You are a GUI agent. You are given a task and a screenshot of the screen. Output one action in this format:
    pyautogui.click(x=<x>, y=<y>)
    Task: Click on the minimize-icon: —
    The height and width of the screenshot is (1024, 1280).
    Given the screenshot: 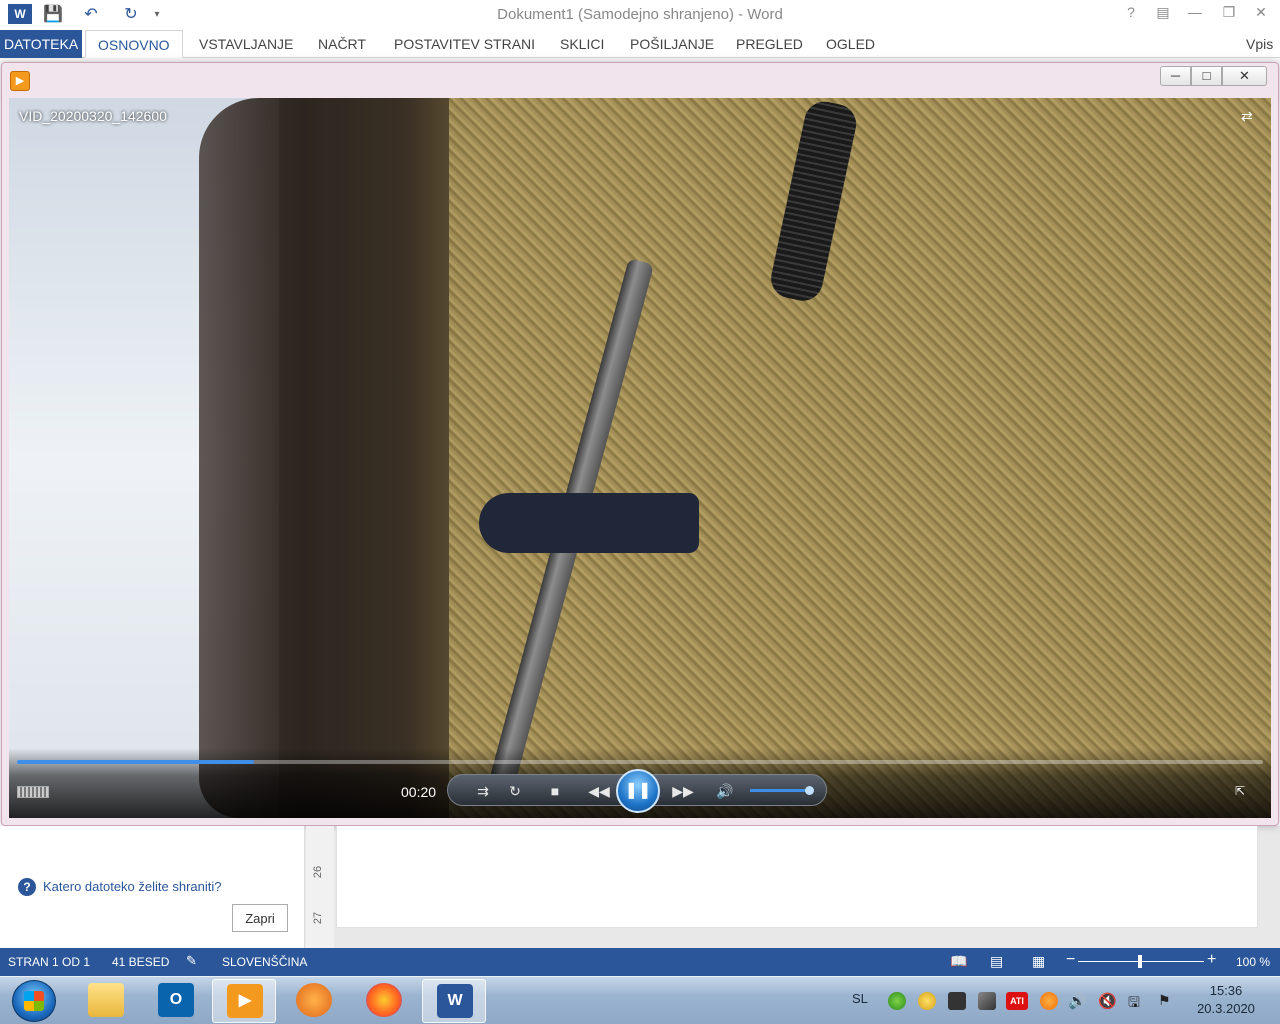 What is the action you would take?
    pyautogui.click(x=1195, y=14)
    